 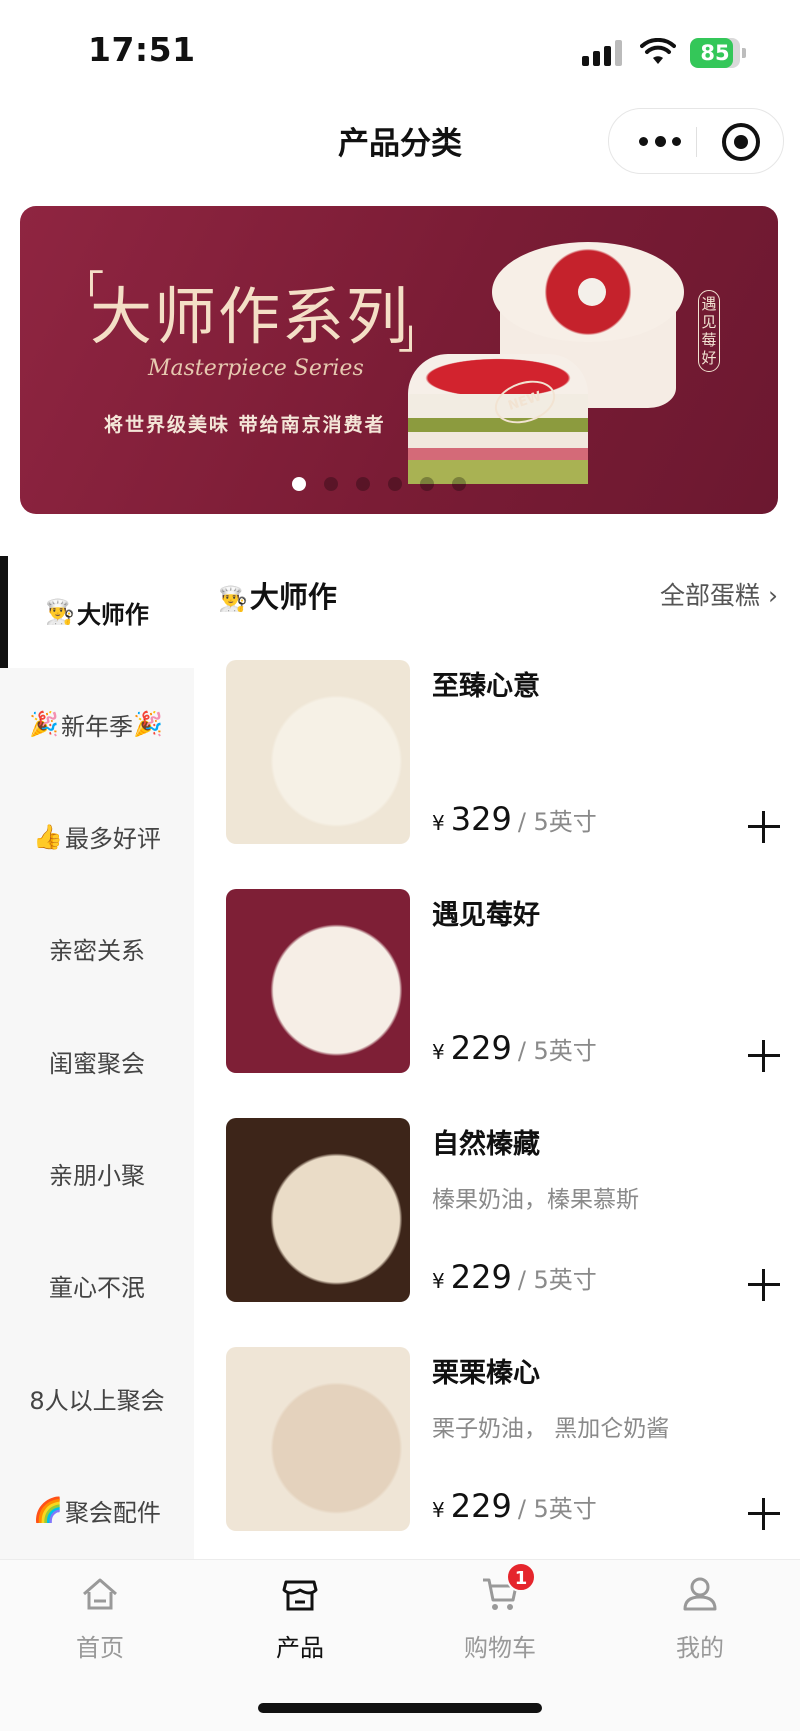 What do you see at coordinates (486, 915) in the screenshot?
I see `product-name: 遇见莓好` at bounding box center [486, 915].